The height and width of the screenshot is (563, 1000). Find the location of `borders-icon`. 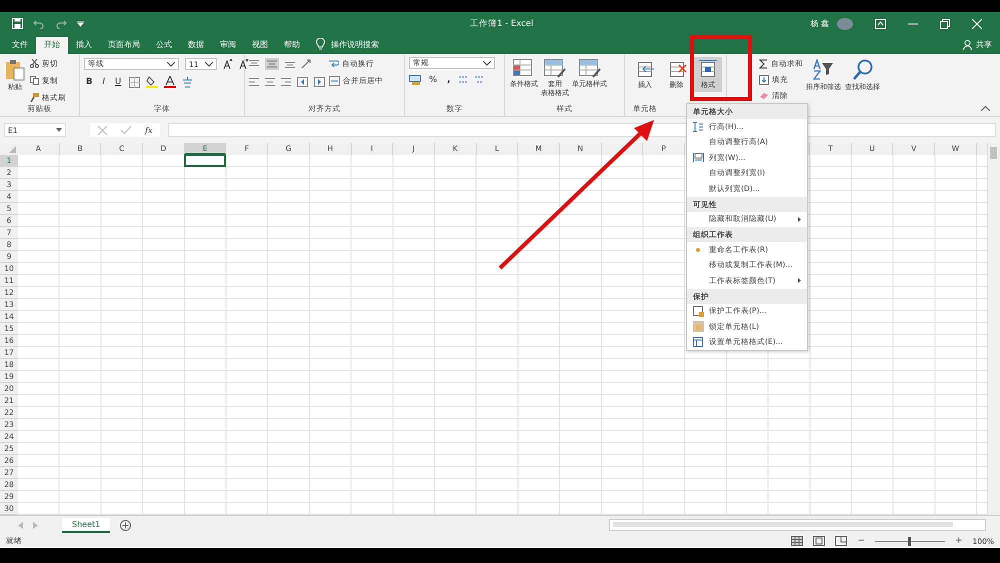

borders-icon is located at coordinates (134, 82).